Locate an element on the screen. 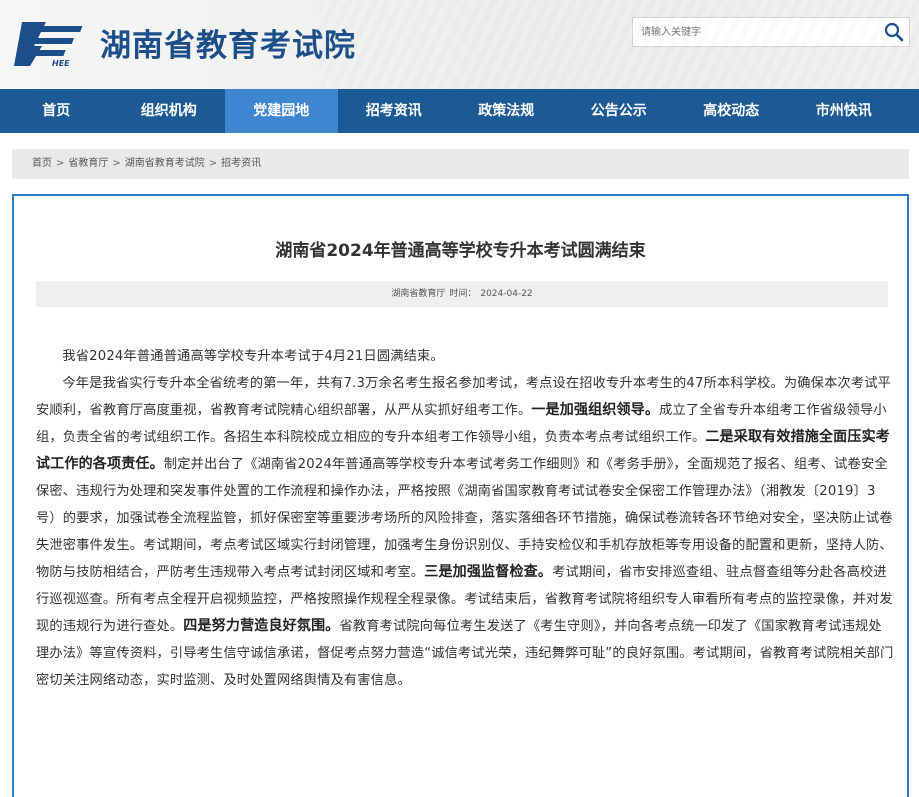  breadcrumb-home: 首页 is located at coordinates (42, 163).